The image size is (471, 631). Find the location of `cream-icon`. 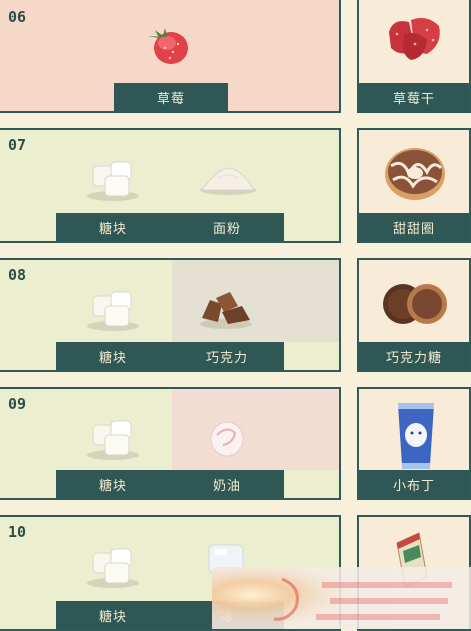

cream-icon is located at coordinates (227, 439).